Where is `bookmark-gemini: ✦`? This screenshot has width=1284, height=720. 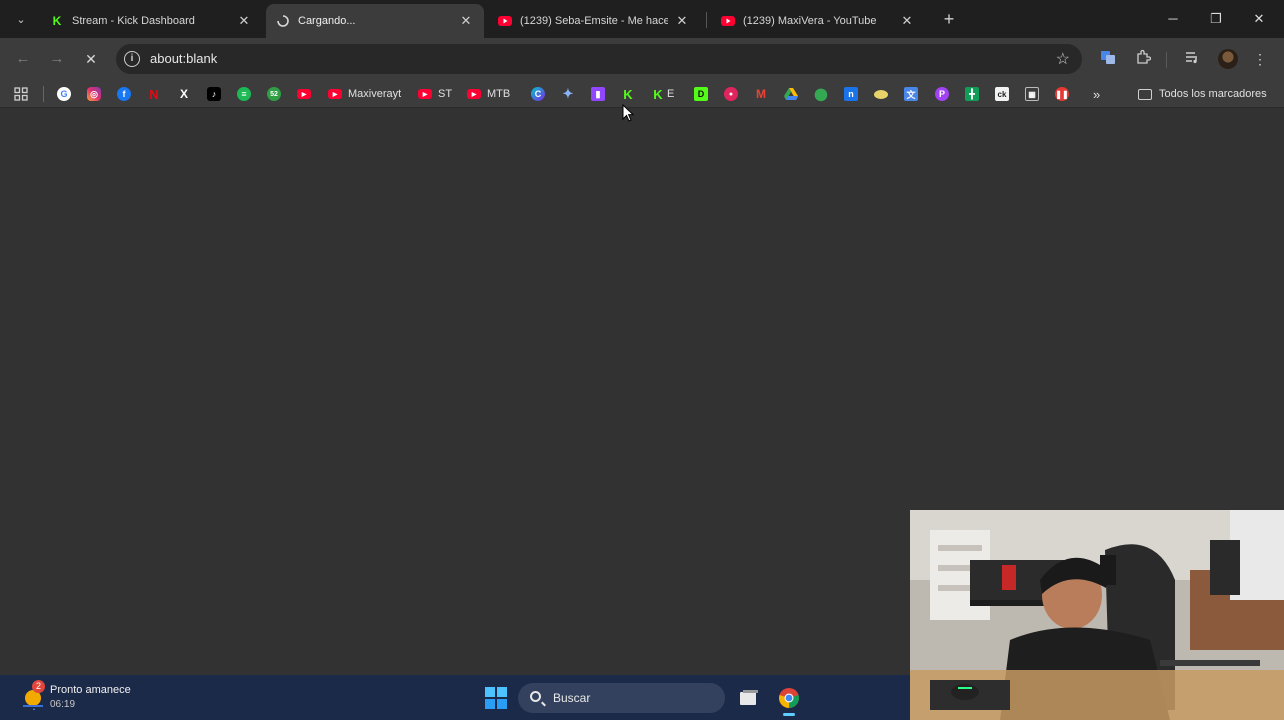 bookmark-gemini: ✦ is located at coordinates (568, 94).